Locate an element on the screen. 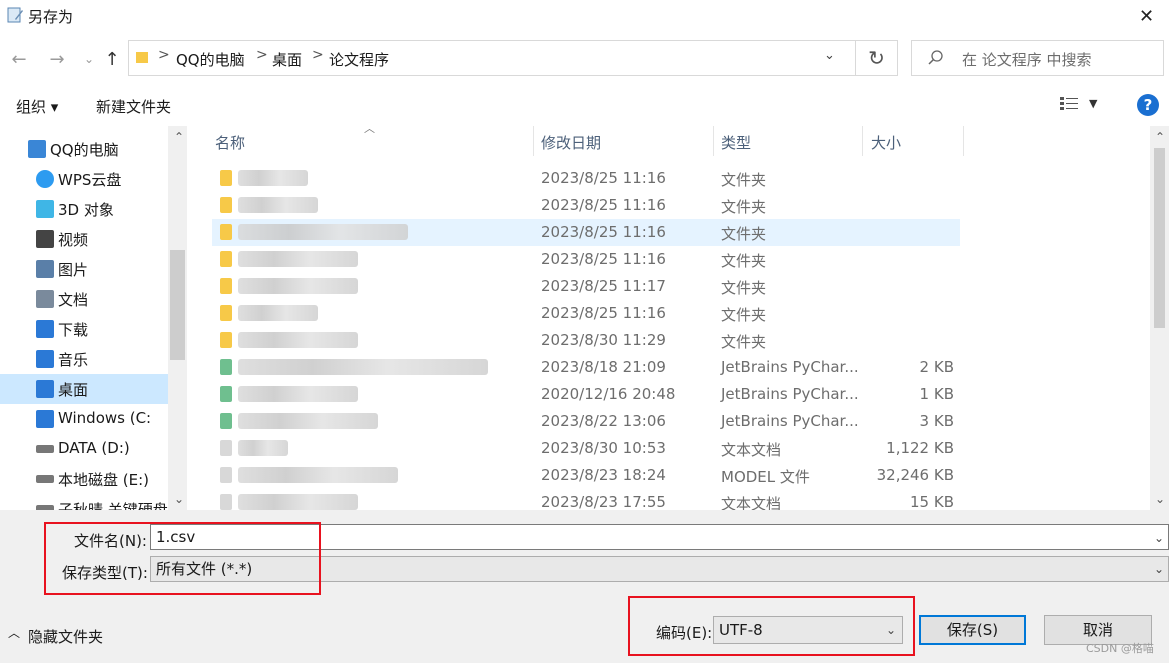 Image resolution: width=1169 pixels, height=663 pixels. annotation-box-filename is located at coordinates (182, 558).